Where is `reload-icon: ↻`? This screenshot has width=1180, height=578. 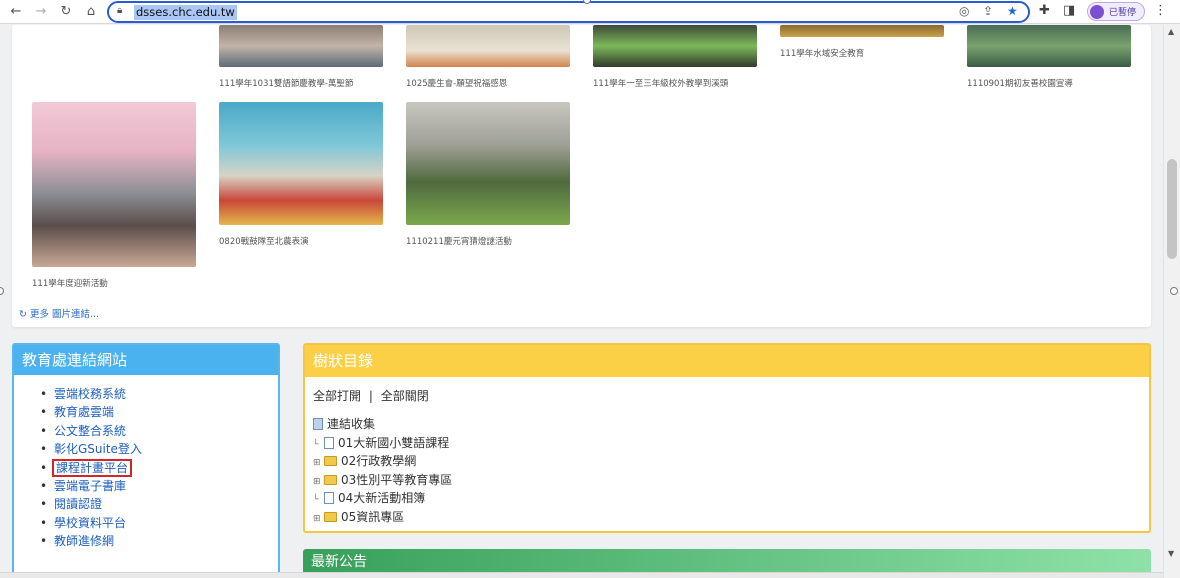 reload-icon: ↻ is located at coordinates (66, 12).